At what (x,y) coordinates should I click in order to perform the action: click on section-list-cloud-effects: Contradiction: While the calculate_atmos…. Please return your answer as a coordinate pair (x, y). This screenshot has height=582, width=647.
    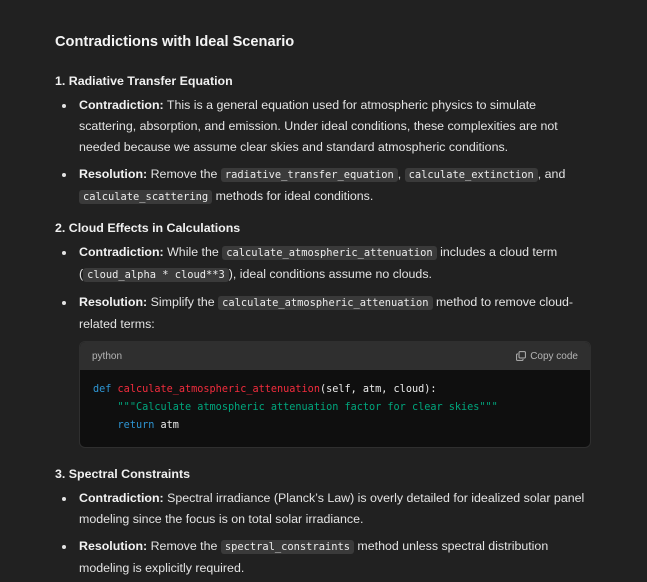
    Looking at the image, I should click on (325, 288).